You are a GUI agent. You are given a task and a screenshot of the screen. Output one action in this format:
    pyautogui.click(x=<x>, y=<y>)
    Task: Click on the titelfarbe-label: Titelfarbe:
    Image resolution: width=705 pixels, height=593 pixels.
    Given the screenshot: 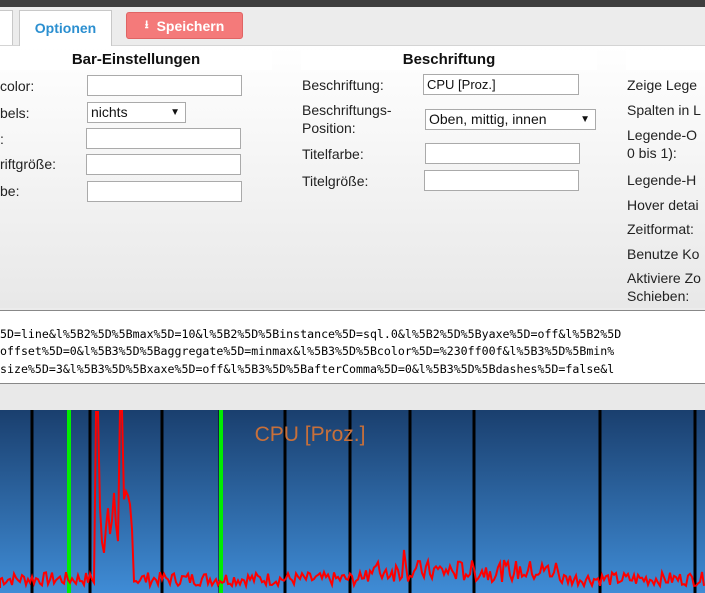 What is the action you would take?
    pyautogui.click(x=333, y=154)
    